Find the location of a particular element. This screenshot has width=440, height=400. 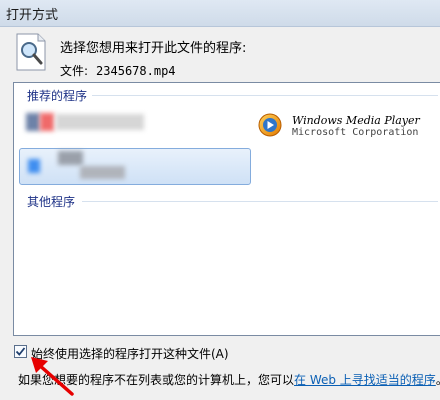

title-bar: 打开方式 is located at coordinates (220, 13).